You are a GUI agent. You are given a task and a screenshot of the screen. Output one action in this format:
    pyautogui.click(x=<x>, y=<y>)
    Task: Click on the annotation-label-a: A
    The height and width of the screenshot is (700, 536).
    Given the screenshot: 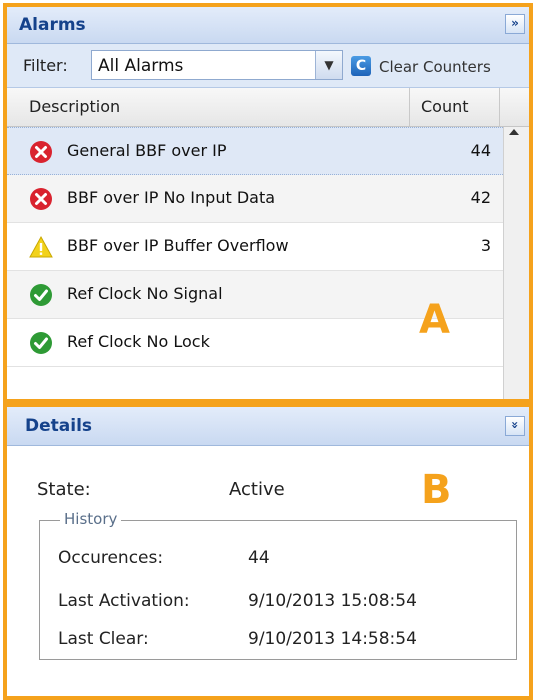 What is the action you would take?
    pyautogui.click(x=434, y=320)
    